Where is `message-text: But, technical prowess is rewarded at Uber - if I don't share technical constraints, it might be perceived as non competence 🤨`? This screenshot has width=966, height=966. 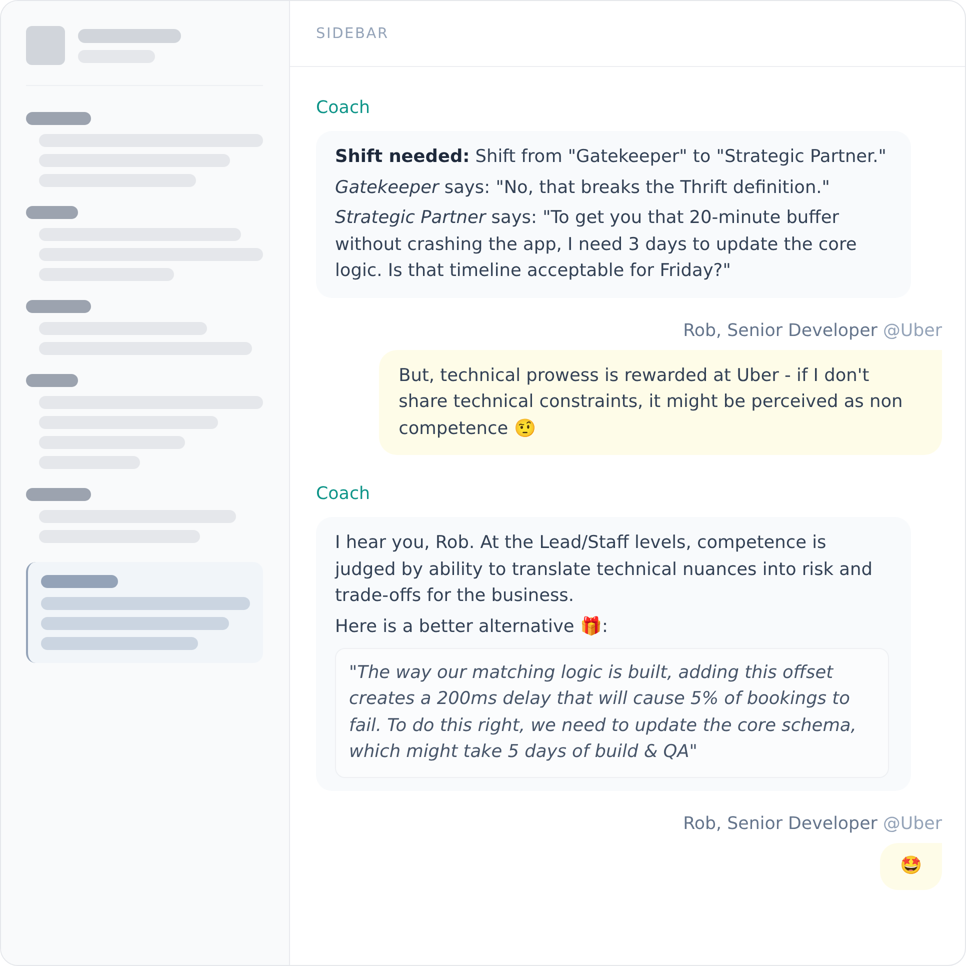 message-text: But, technical prowess is rewarded at Uber - if I don't share technical constraints, it might be perceived as non competence 🤨 is located at coordinates (651, 402).